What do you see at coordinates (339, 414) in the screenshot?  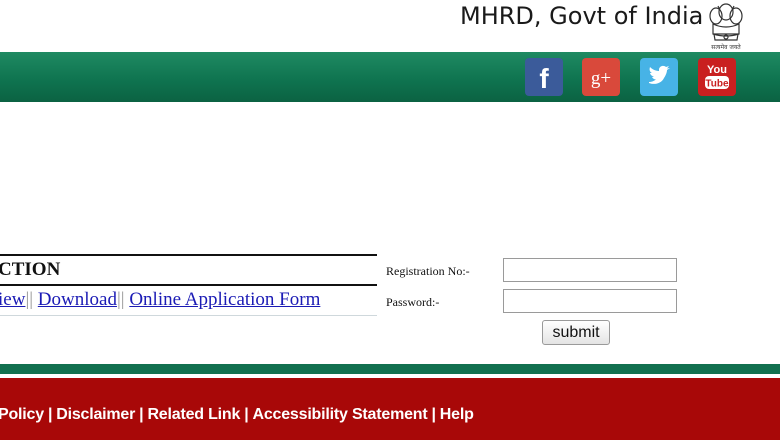 I see `accessibility-statement-link: Accessibility Statement` at bounding box center [339, 414].